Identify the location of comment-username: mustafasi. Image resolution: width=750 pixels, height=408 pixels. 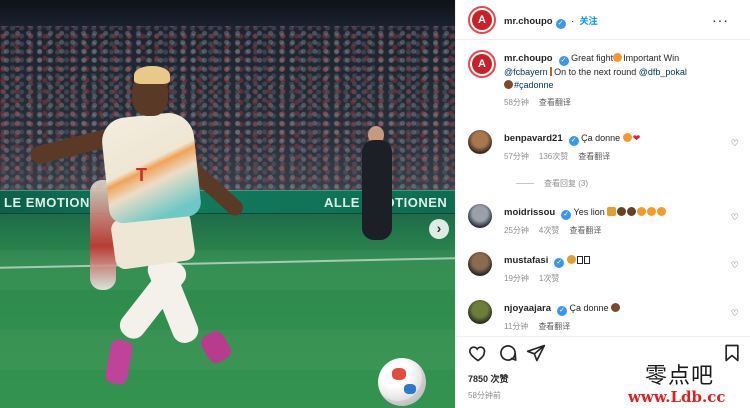
(526, 260).